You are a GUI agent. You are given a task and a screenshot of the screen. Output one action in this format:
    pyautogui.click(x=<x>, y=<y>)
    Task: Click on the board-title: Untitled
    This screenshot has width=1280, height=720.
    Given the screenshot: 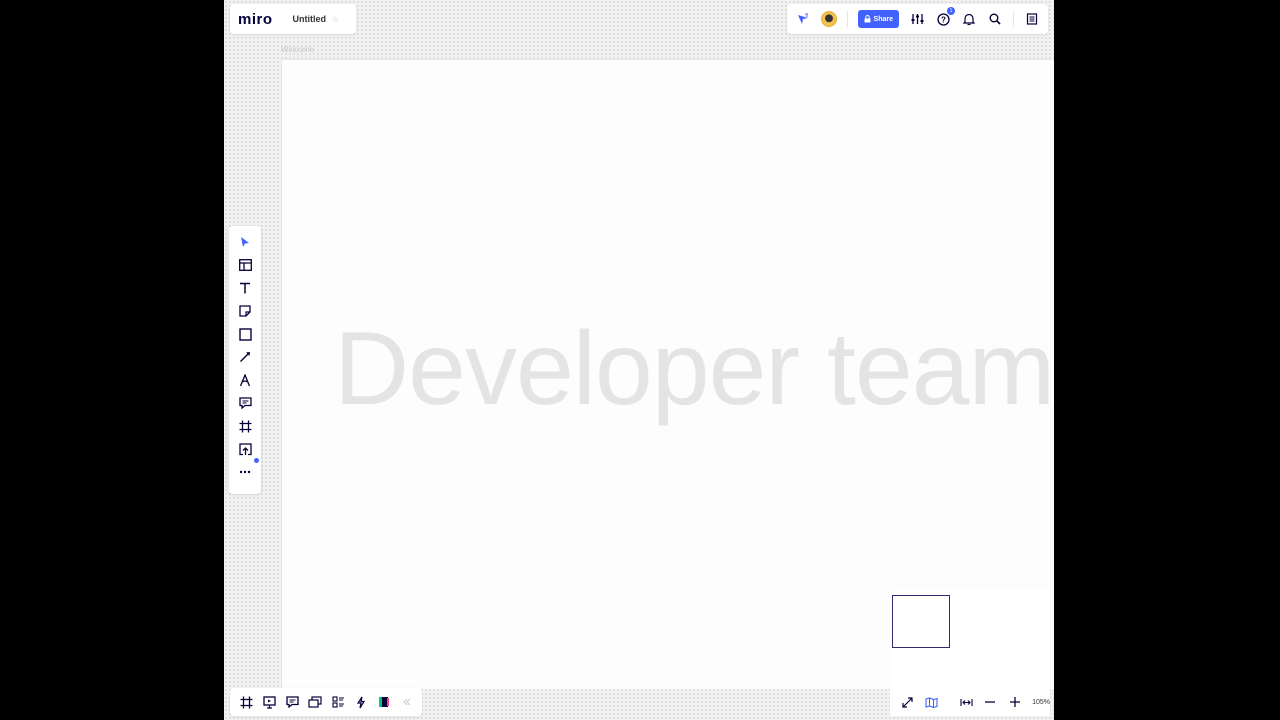 What is the action you would take?
    pyautogui.click(x=310, y=19)
    